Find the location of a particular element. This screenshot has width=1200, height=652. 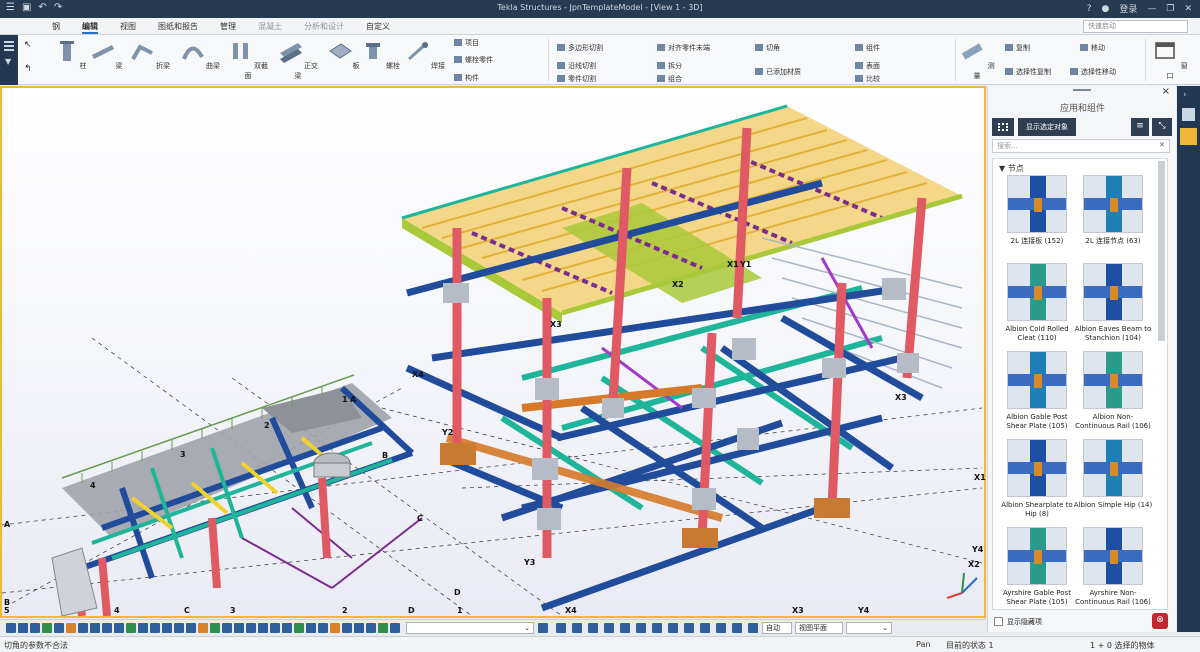

show-selected-button: 显示选定对象 is located at coordinates (1047, 127).